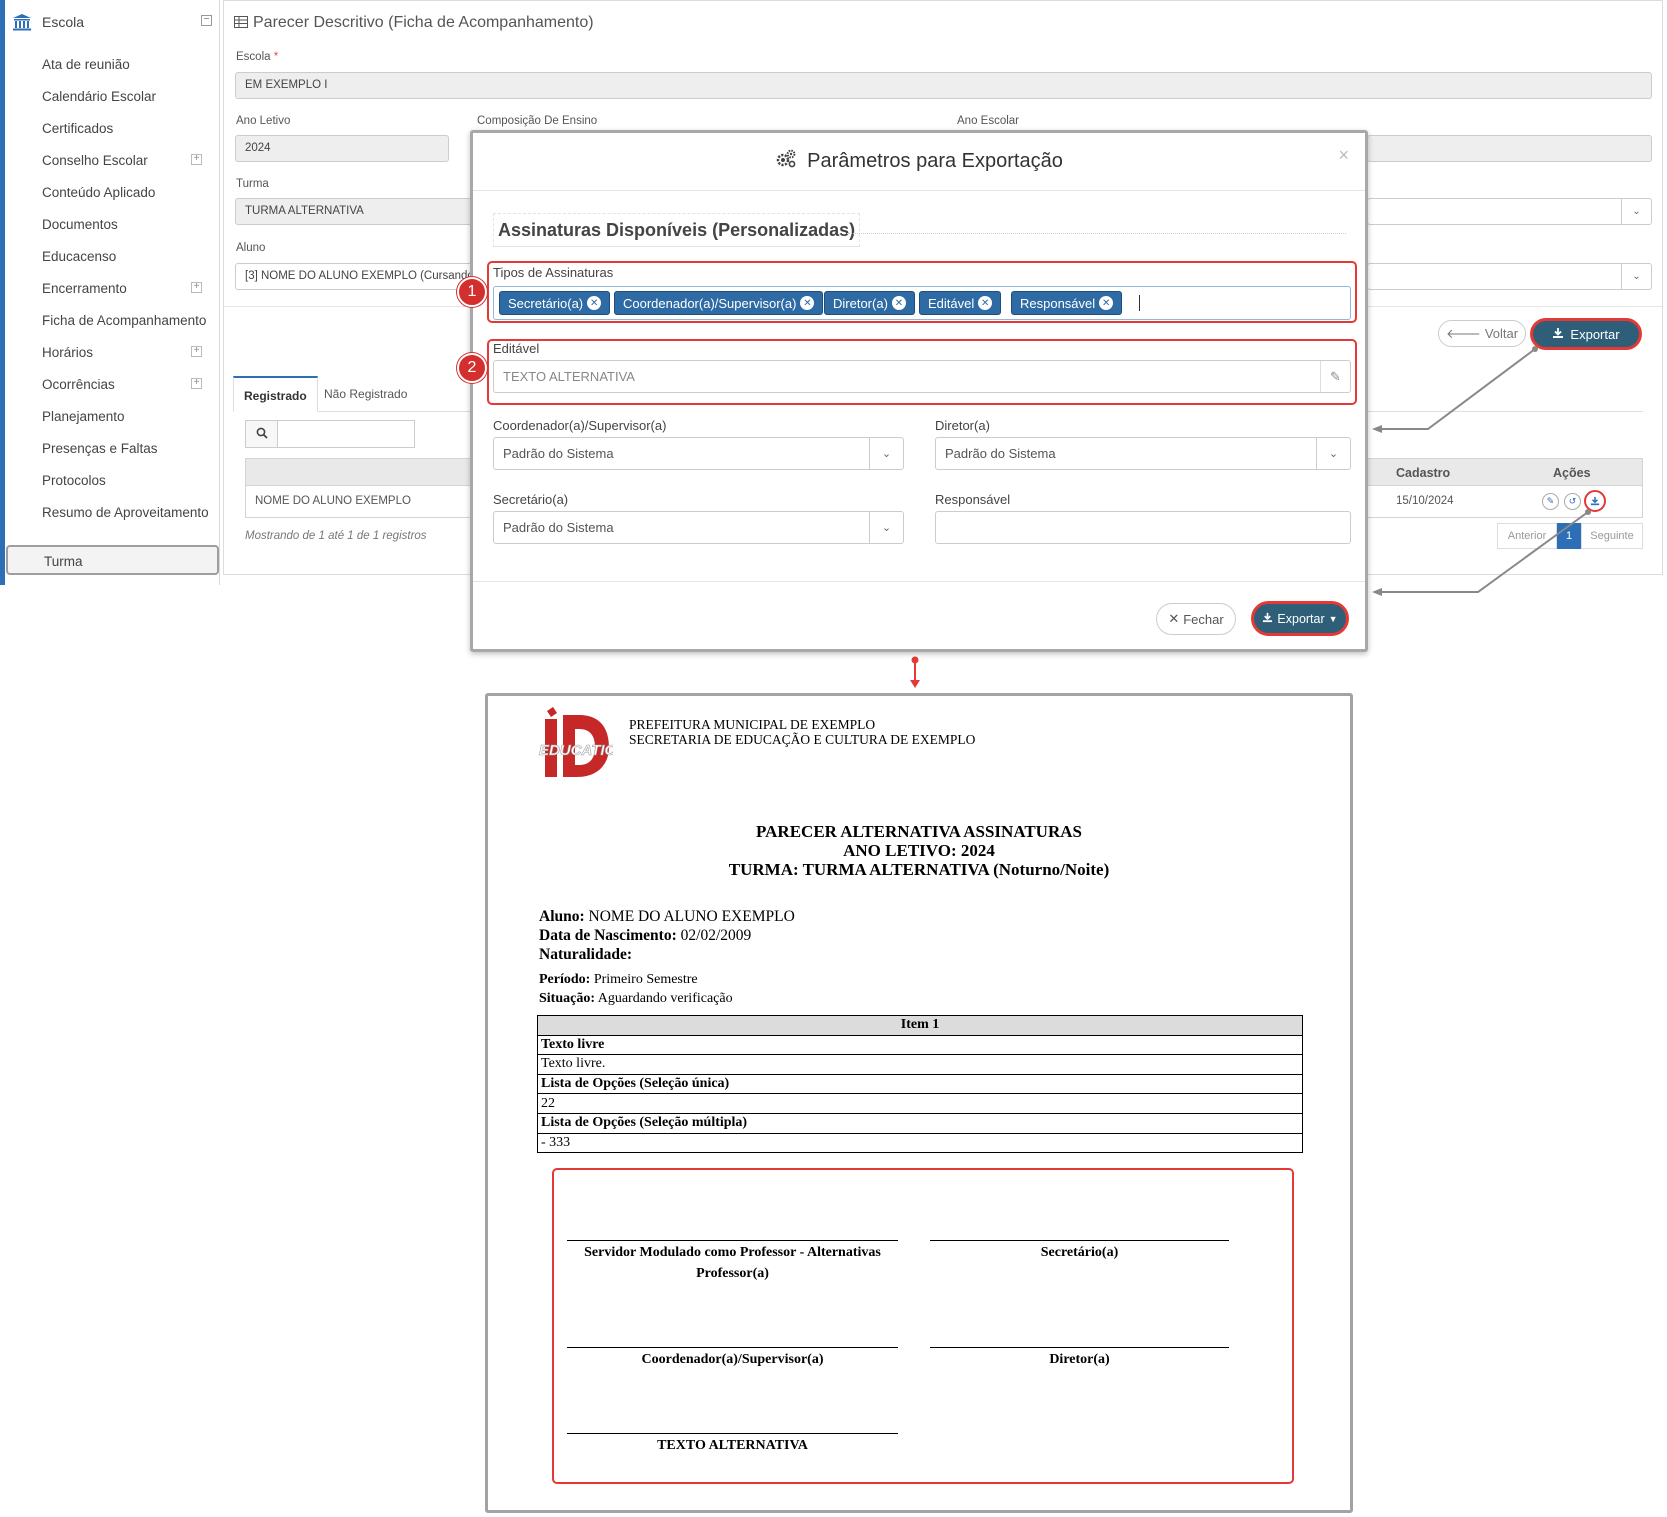  I want to click on doc-table-cell: 22, so click(920, 1103).